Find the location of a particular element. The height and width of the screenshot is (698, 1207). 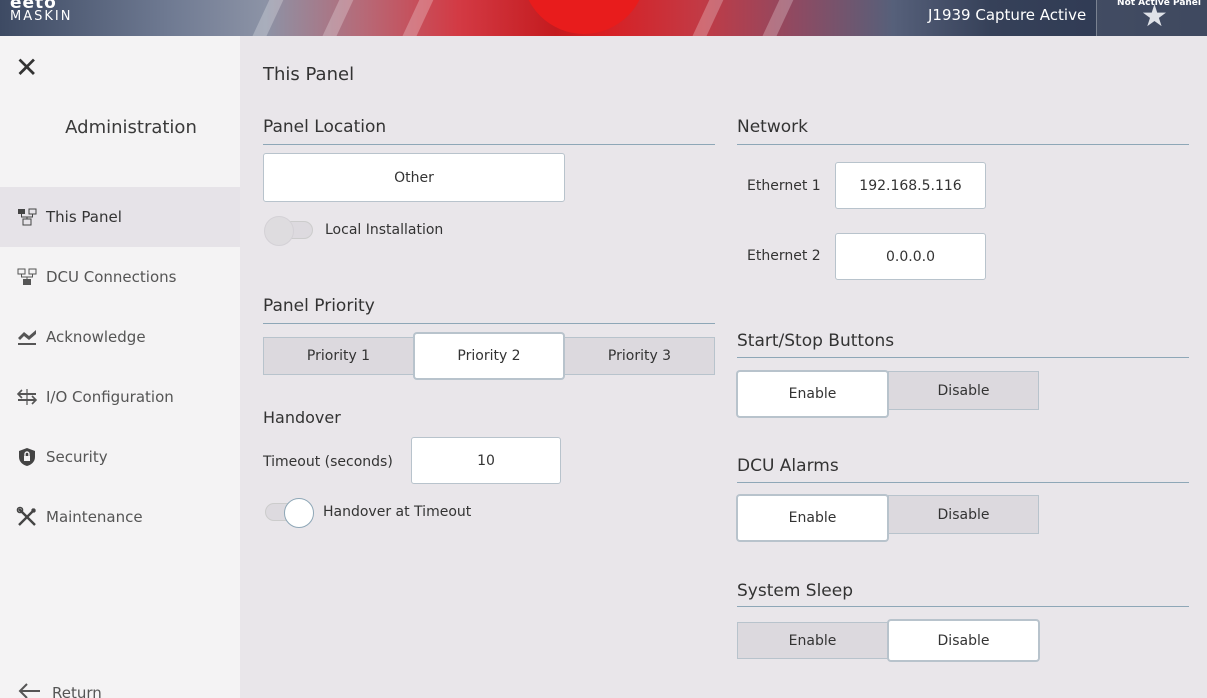

ethernet-2-label: Ethernet 2 is located at coordinates (784, 256).